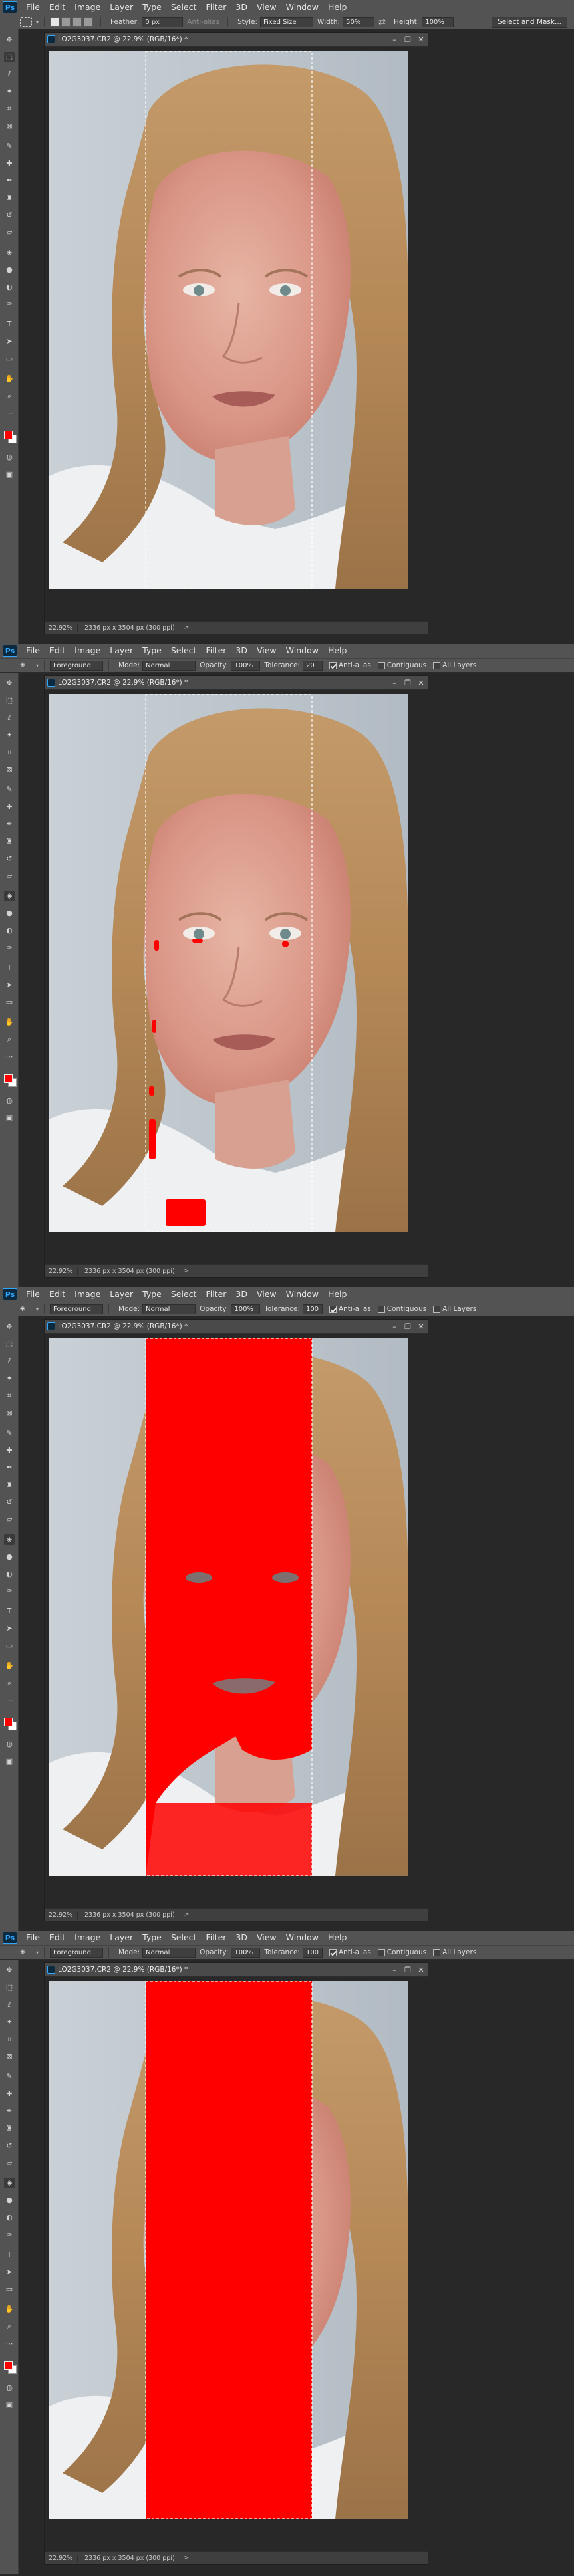 This screenshot has width=574, height=2576. Describe the element at coordinates (9, 1744) in the screenshot. I see `quick-mask-icon: ◍` at that location.